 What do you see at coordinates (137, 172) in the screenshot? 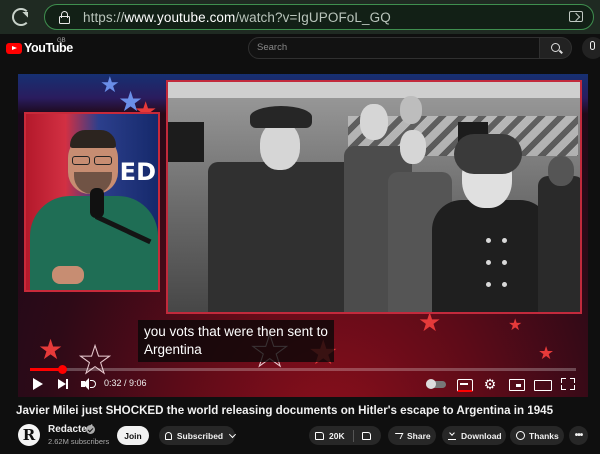
I see `studio-backdrop-text: ED` at bounding box center [137, 172].